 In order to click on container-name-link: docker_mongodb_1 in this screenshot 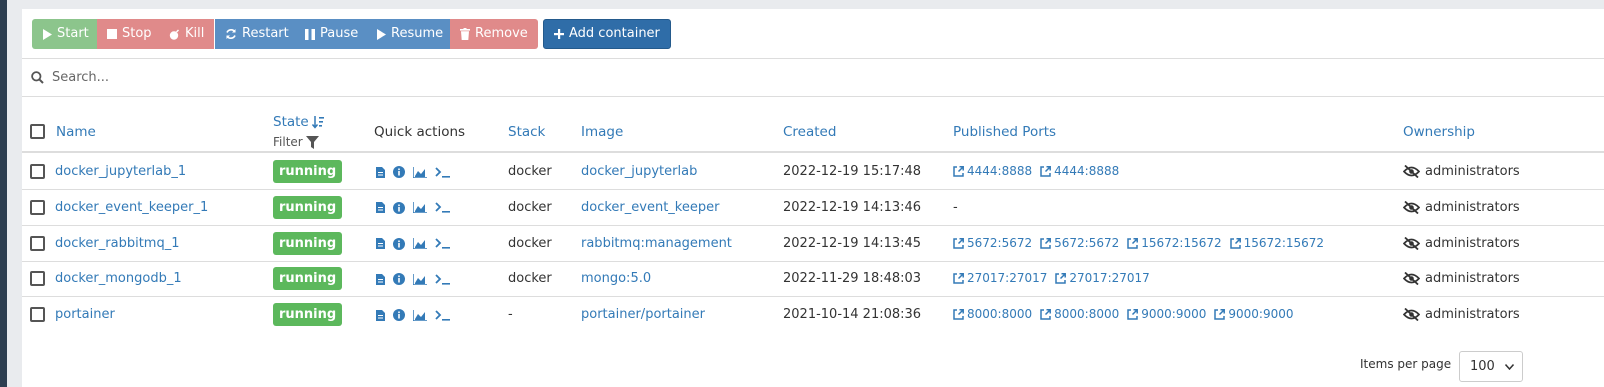, I will do `click(118, 278)`.